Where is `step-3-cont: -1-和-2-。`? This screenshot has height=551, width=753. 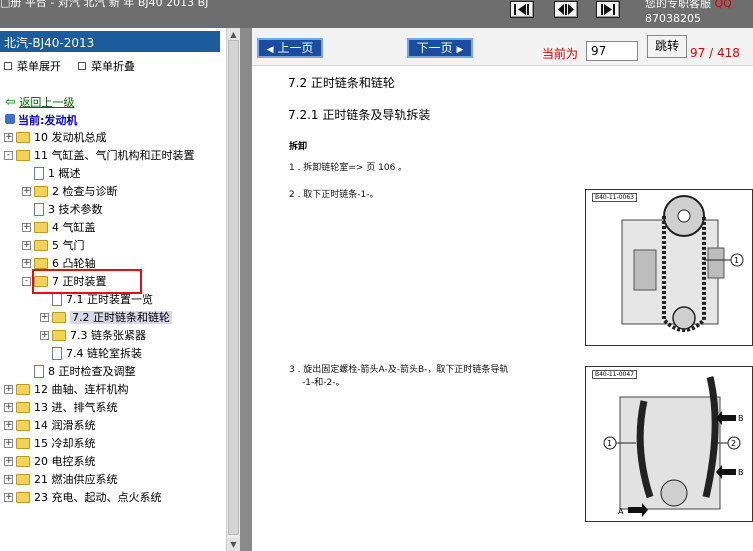 step-3-cont: -1-和-2-。 is located at coordinates (323, 383).